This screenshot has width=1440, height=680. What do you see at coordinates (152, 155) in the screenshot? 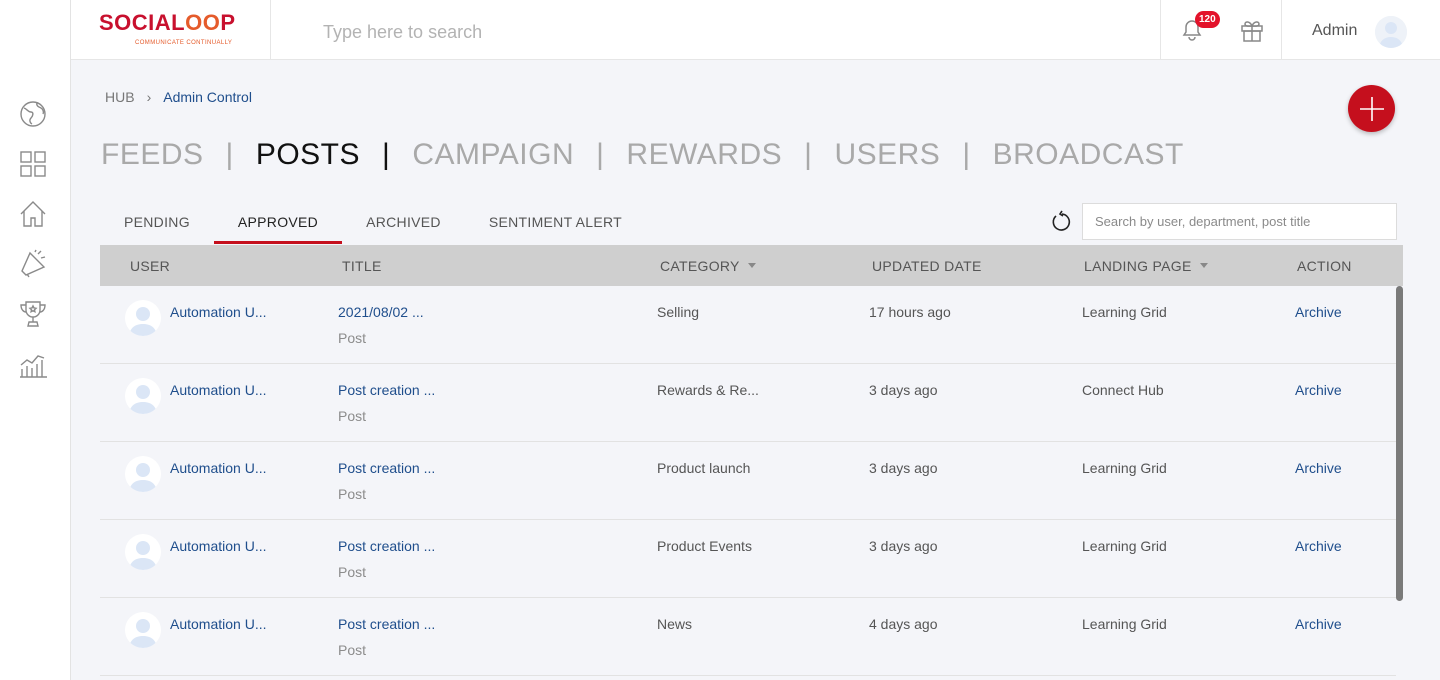
I see `nav-feeds: FEEDS` at bounding box center [152, 155].